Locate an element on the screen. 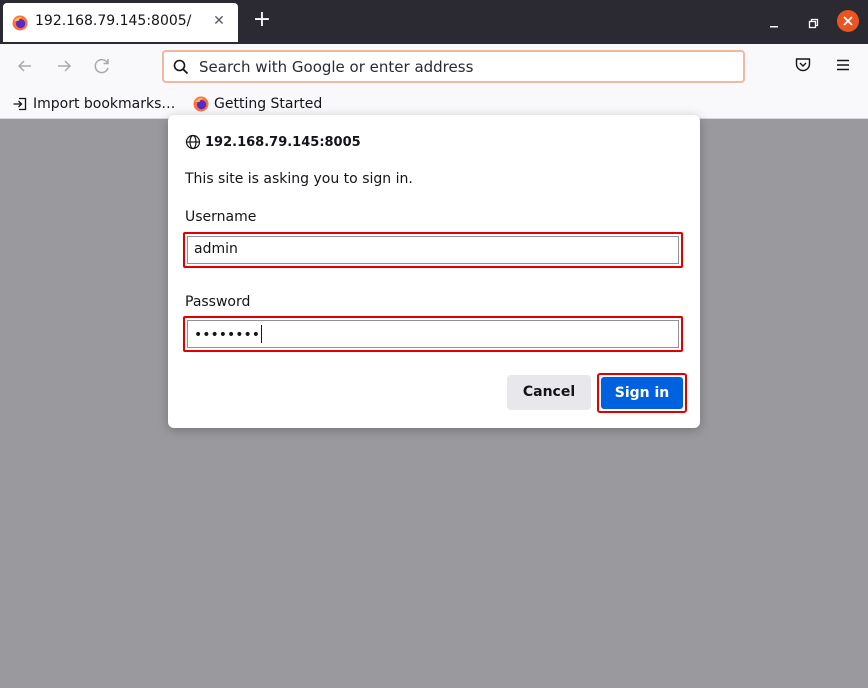 The width and height of the screenshot is (868, 688). url-placeholder: Search with Google or enter address is located at coordinates (336, 67).